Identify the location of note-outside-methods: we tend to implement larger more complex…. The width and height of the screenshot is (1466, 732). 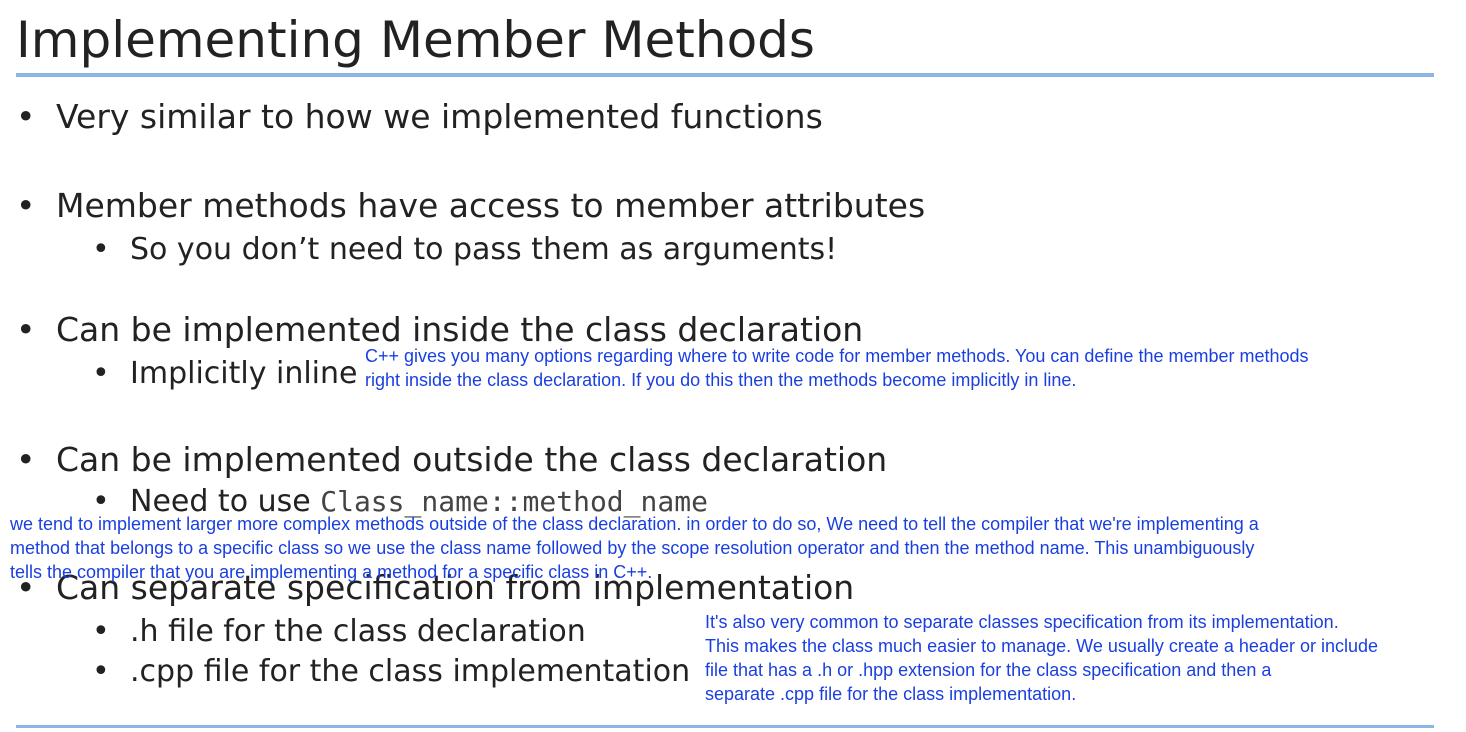
(634, 548).